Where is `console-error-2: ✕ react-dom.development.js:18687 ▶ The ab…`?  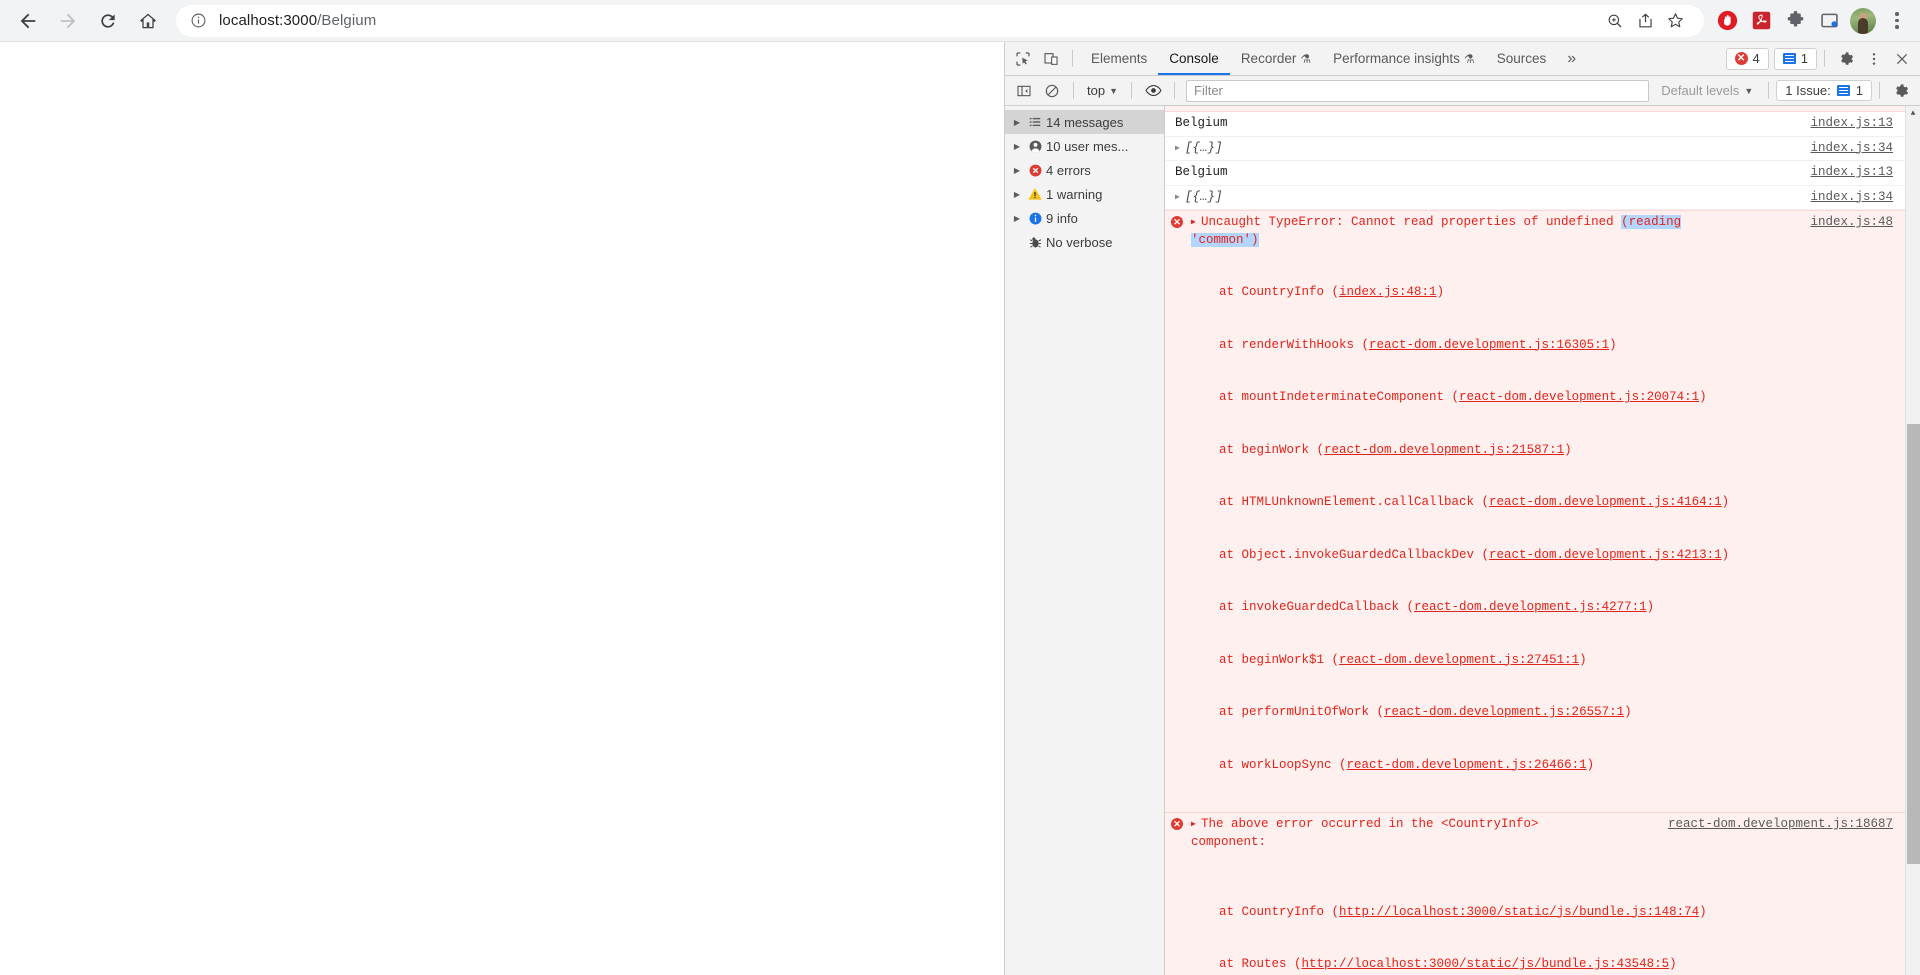 console-error-2: ✕ react-dom.development.js:18687 ▶ The ab… is located at coordinates (1535, 894).